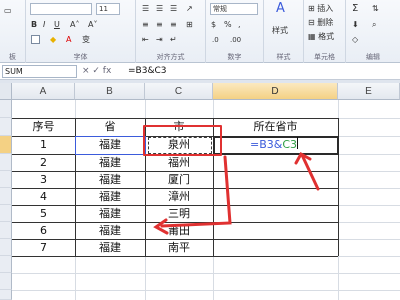  I want to click on comma-icon: ,, so click(239, 25).